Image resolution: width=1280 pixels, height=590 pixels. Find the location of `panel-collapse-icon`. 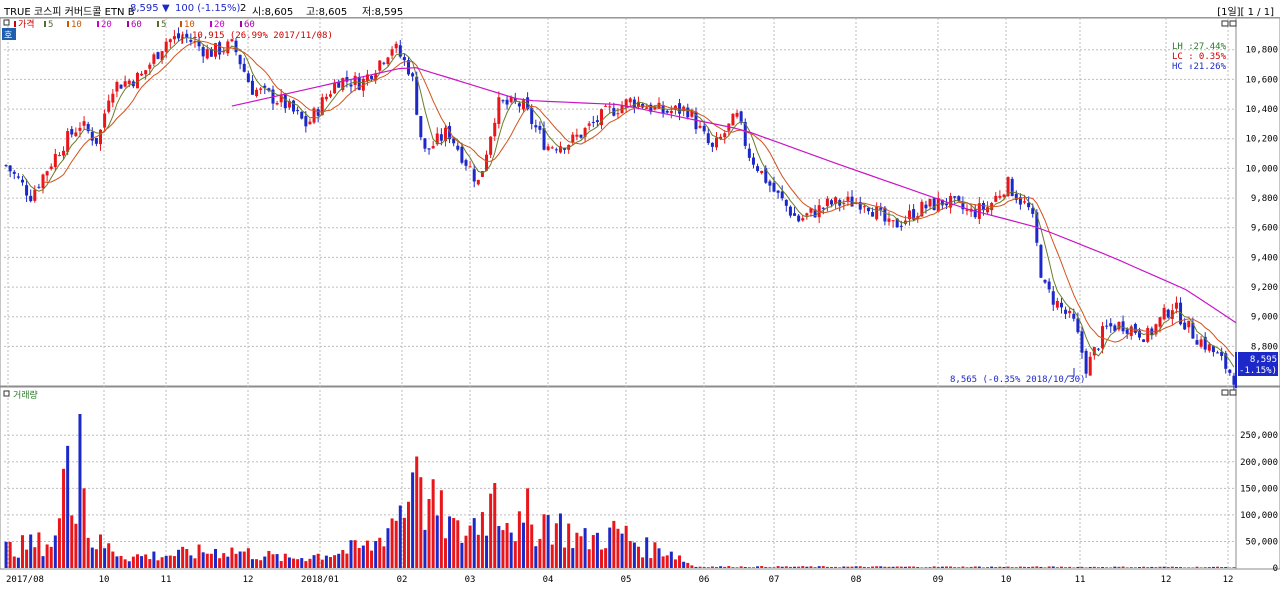

panel-collapse-icon is located at coordinates (6, 22).